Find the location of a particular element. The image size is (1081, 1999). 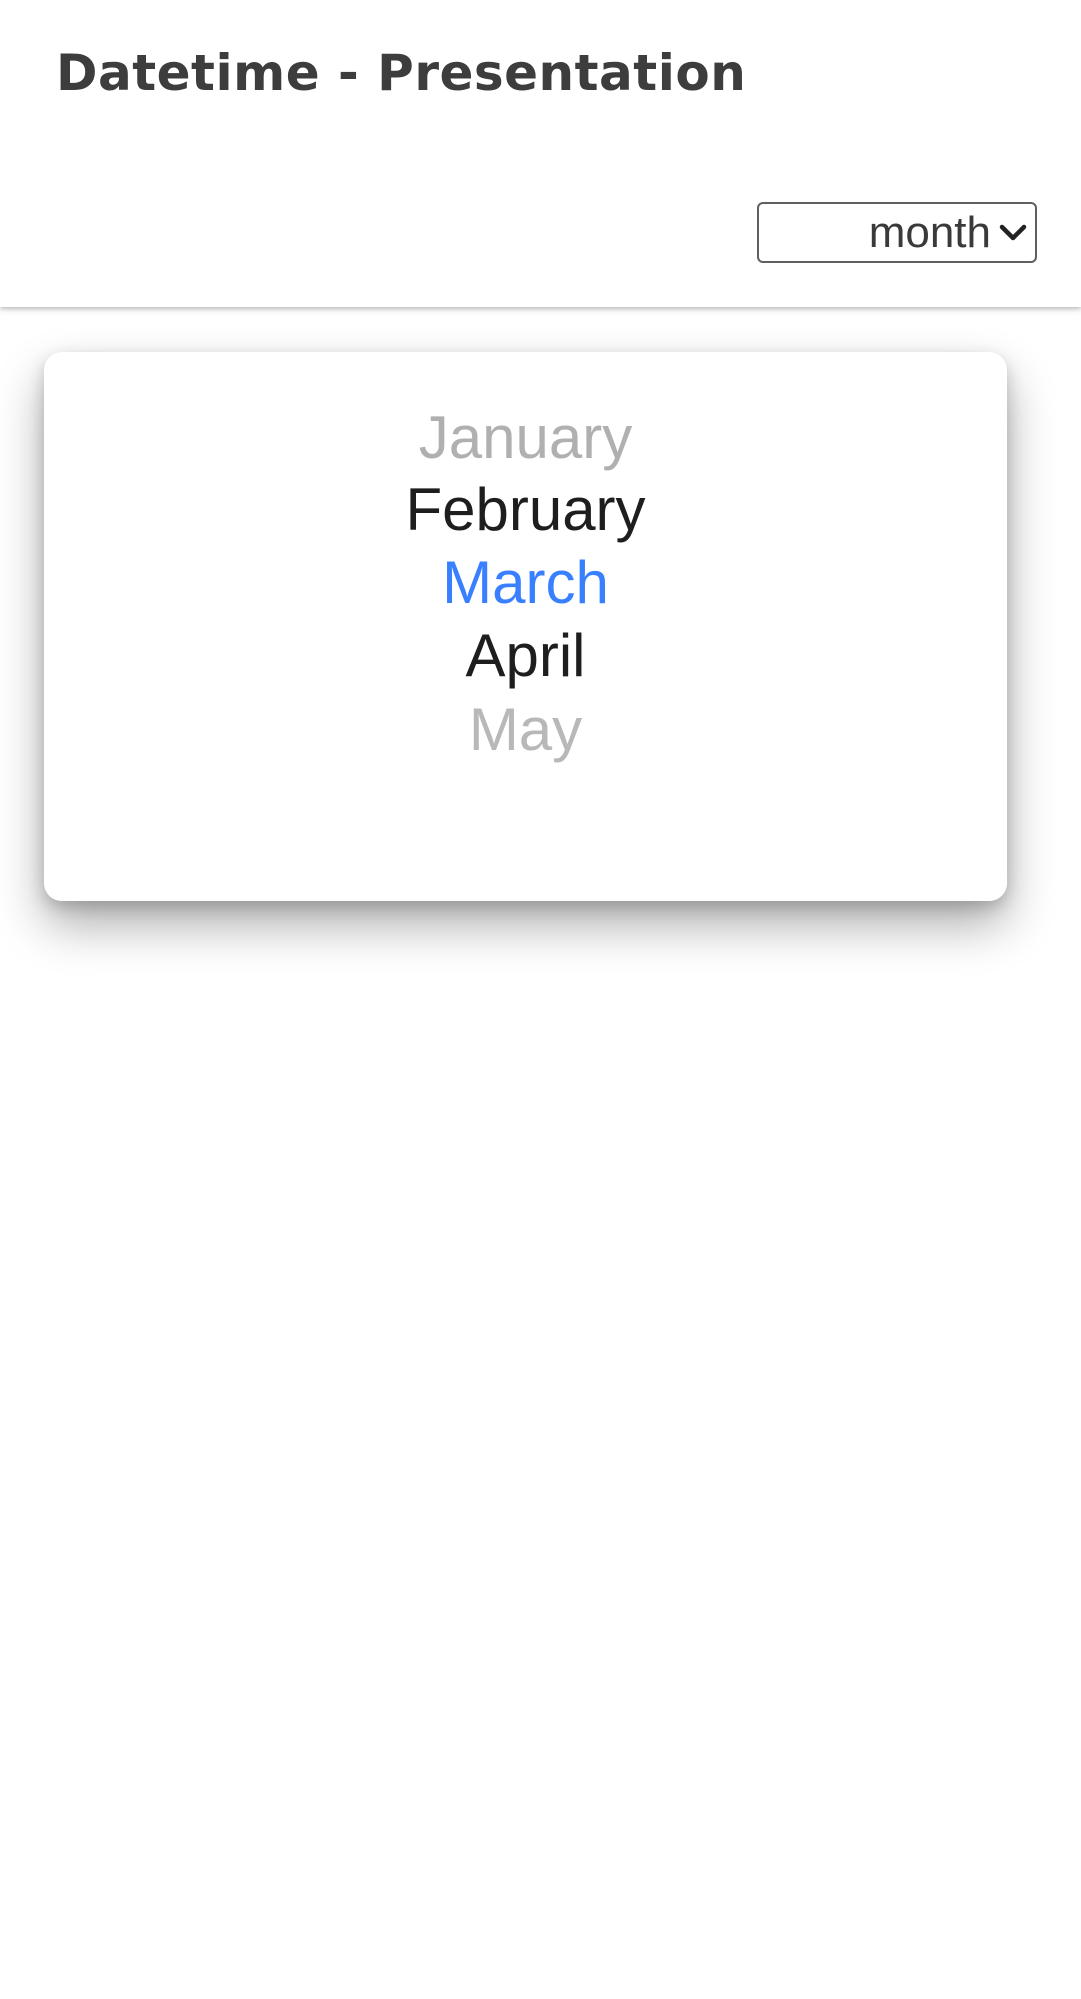

page-title: Datetime - Presentation is located at coordinates (401, 73).